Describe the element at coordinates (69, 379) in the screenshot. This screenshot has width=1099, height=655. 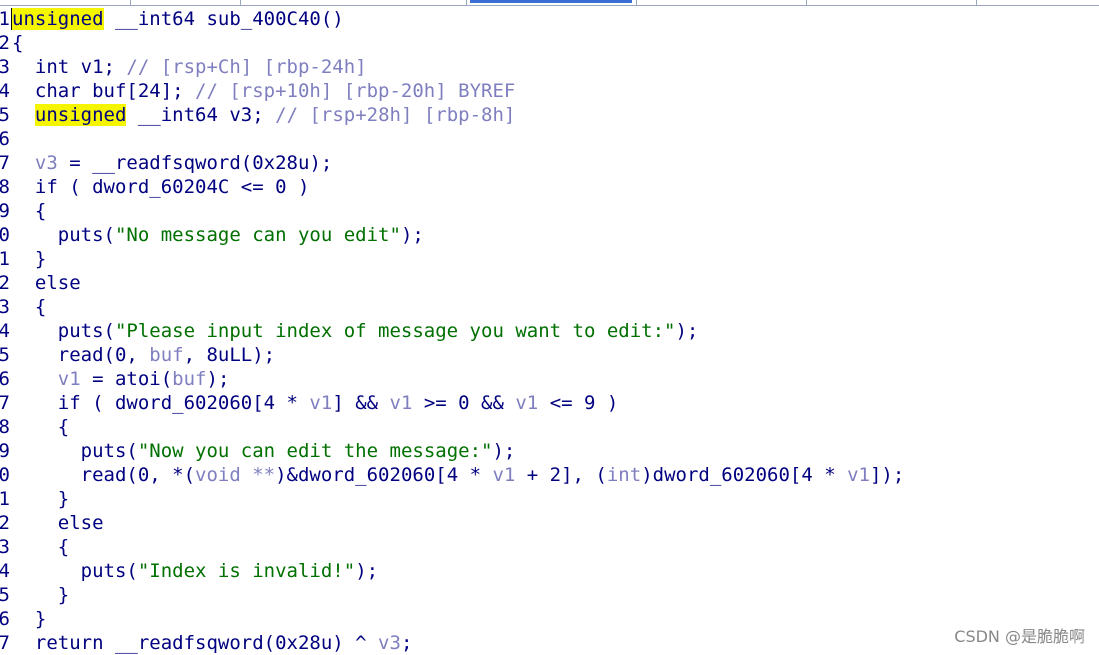
I see `variable-token: v1` at that location.